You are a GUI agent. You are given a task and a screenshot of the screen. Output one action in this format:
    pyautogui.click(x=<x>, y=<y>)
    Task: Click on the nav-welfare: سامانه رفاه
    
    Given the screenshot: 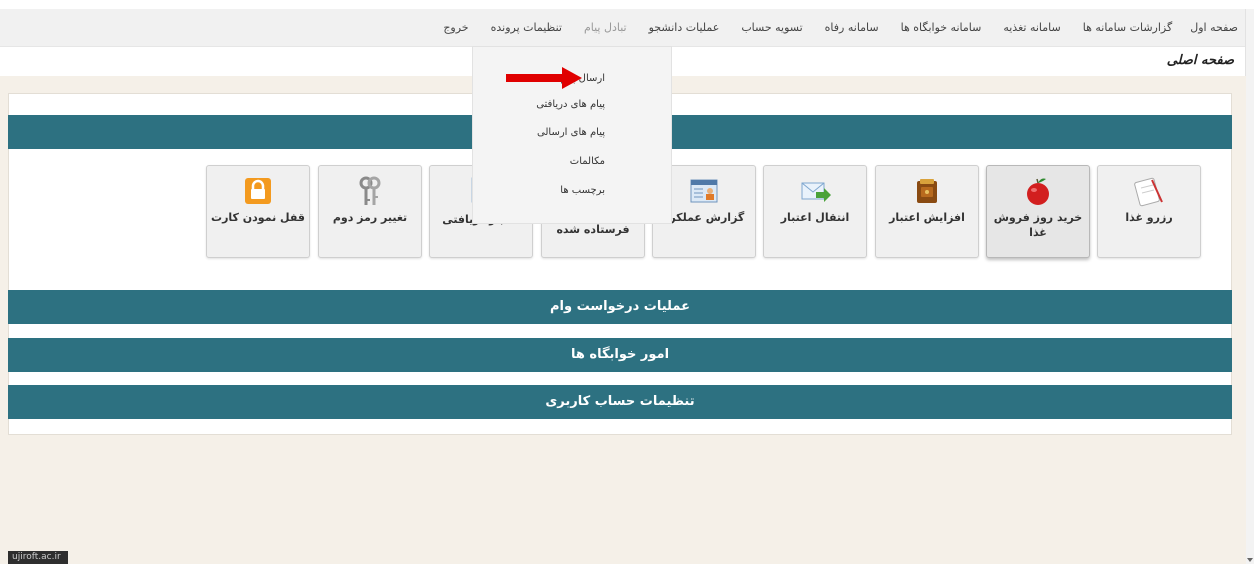 What is the action you would take?
    pyautogui.click(x=852, y=27)
    